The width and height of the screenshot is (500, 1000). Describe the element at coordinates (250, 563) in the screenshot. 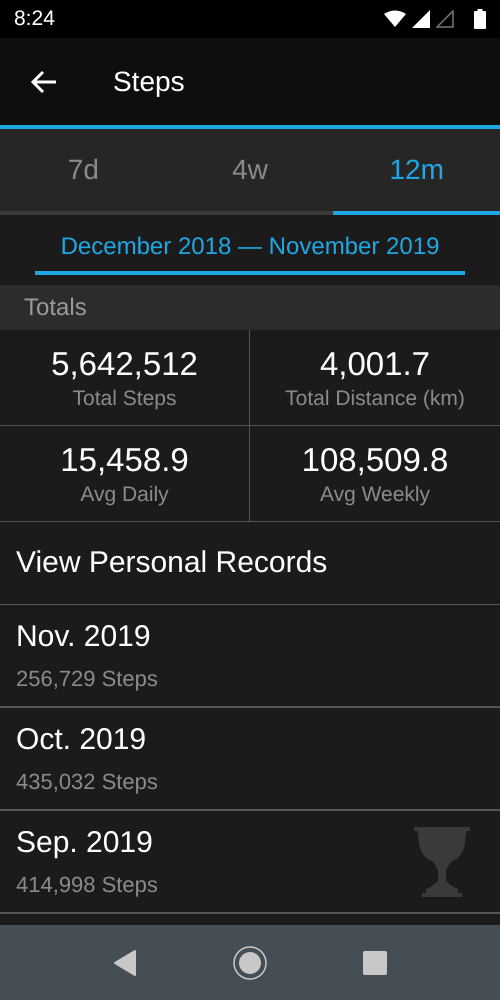

I see `personal-records-link: View Personal Records` at that location.